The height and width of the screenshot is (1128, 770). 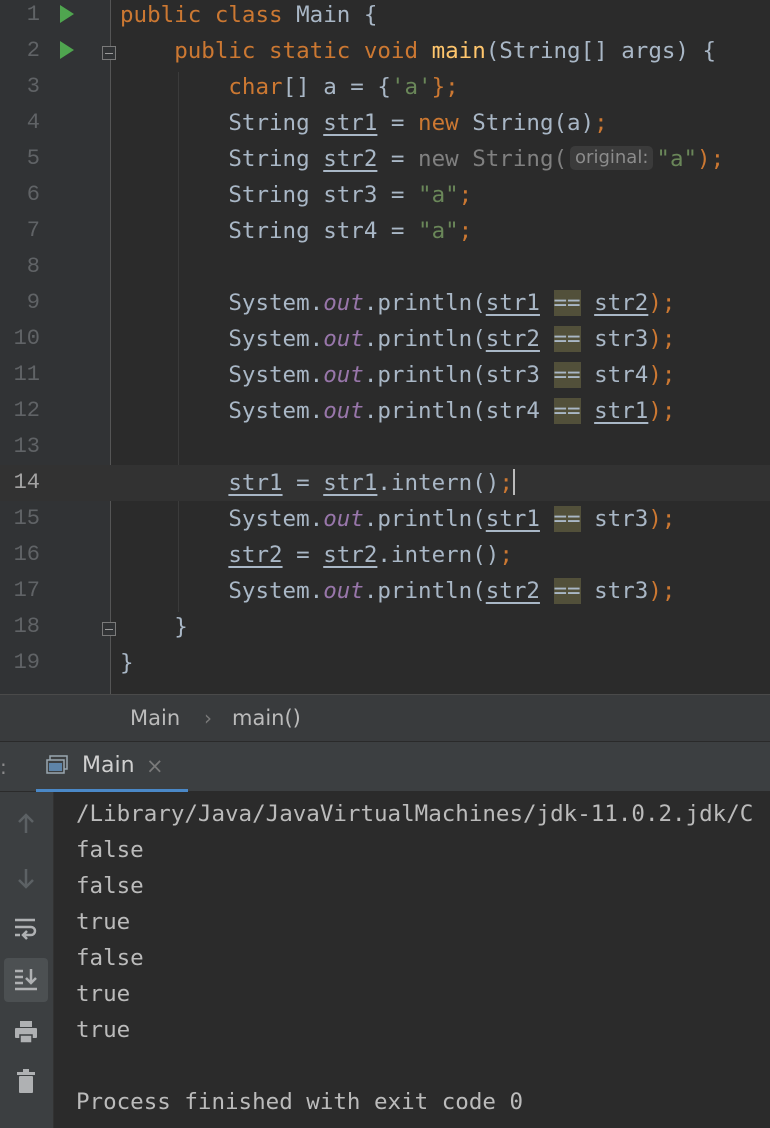 I want to click on code-line-17: 17 System.out.println(str2 == str3);, so click(x=385, y=591).